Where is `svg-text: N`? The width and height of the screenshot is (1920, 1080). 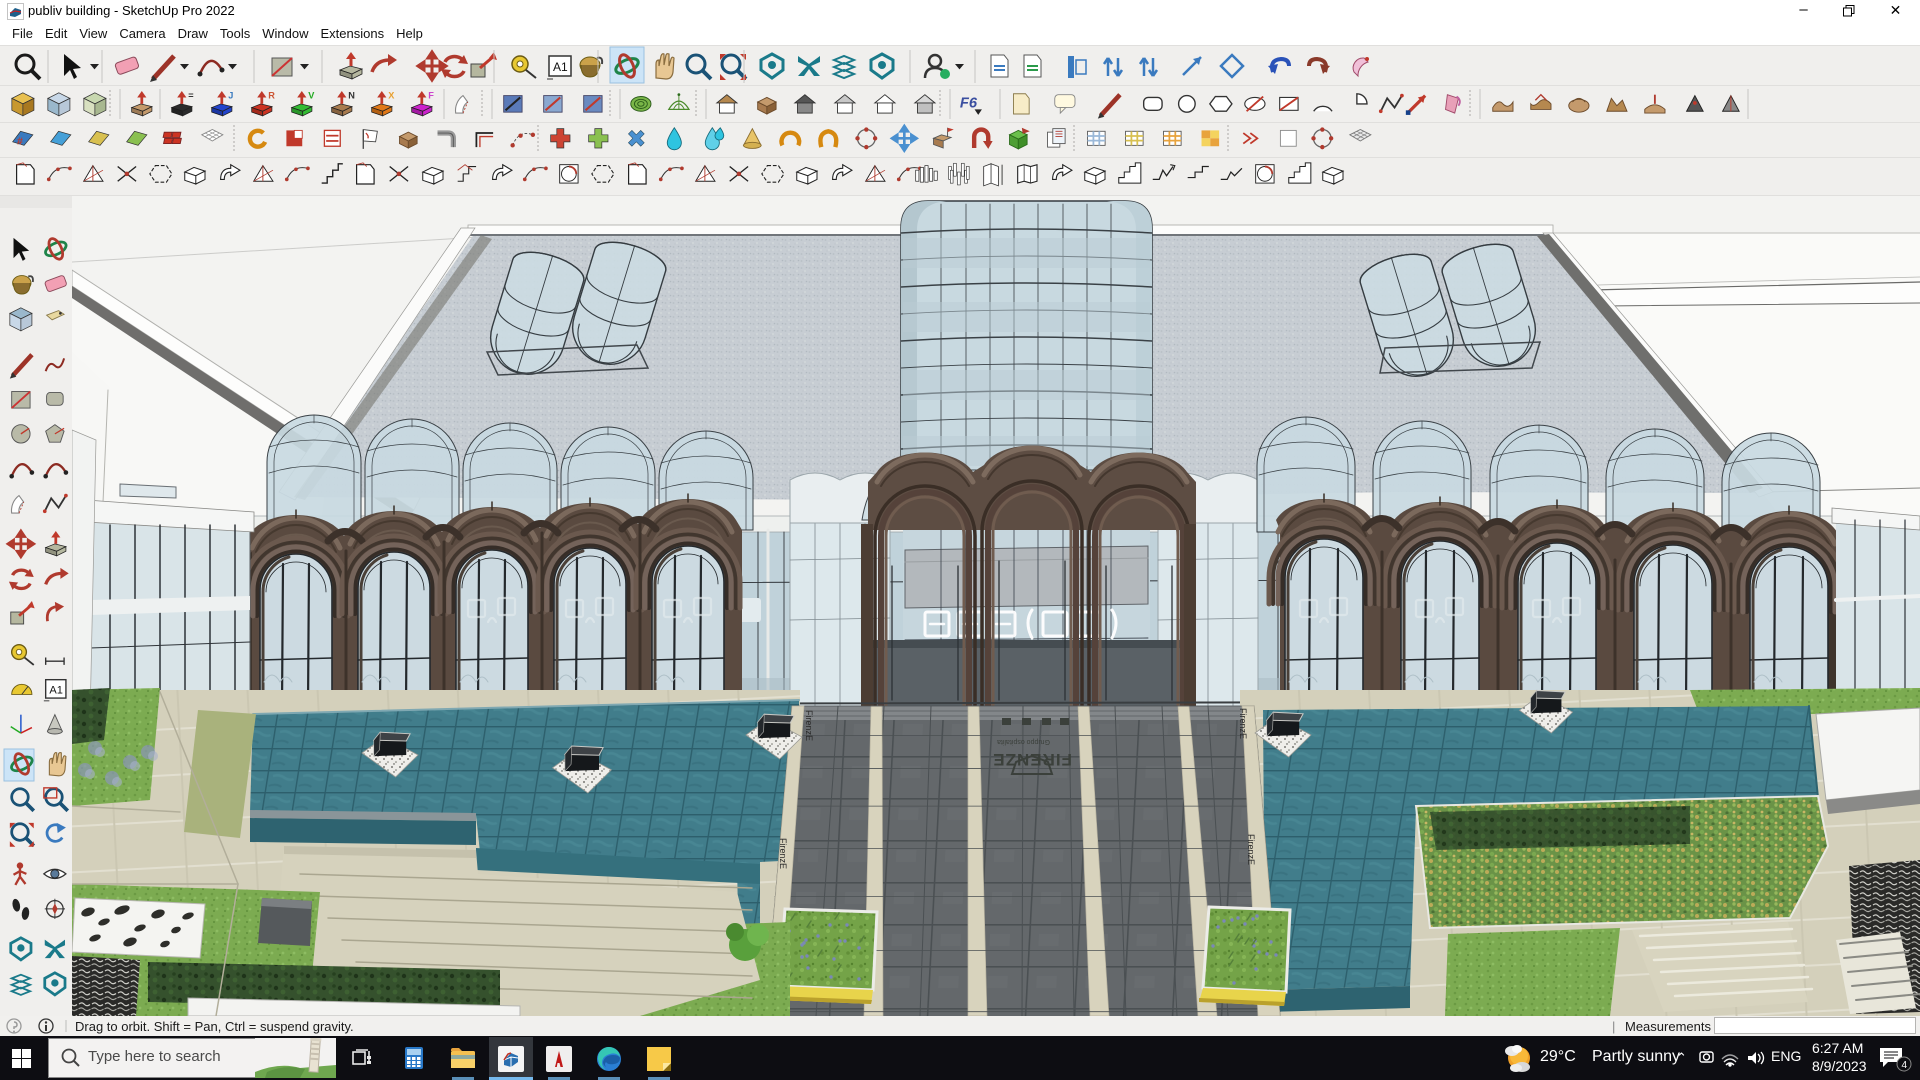 svg-text: N is located at coordinates (351, 95).